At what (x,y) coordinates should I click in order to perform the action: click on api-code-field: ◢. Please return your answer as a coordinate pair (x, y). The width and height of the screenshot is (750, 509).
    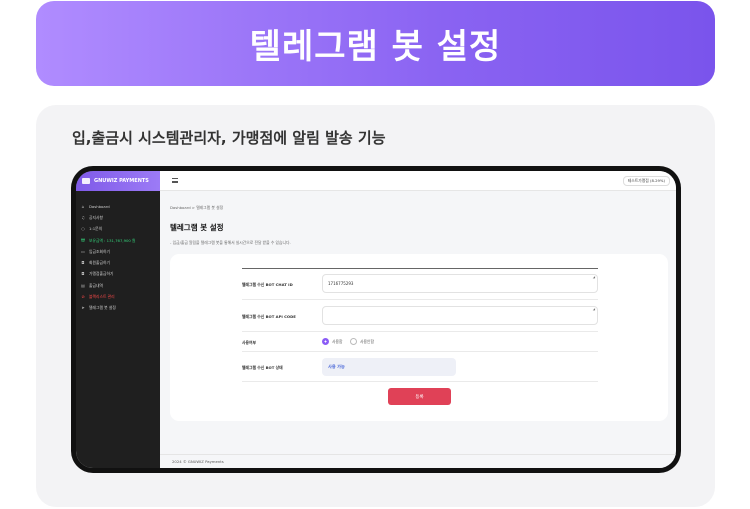
    Looking at the image, I should click on (460, 315).